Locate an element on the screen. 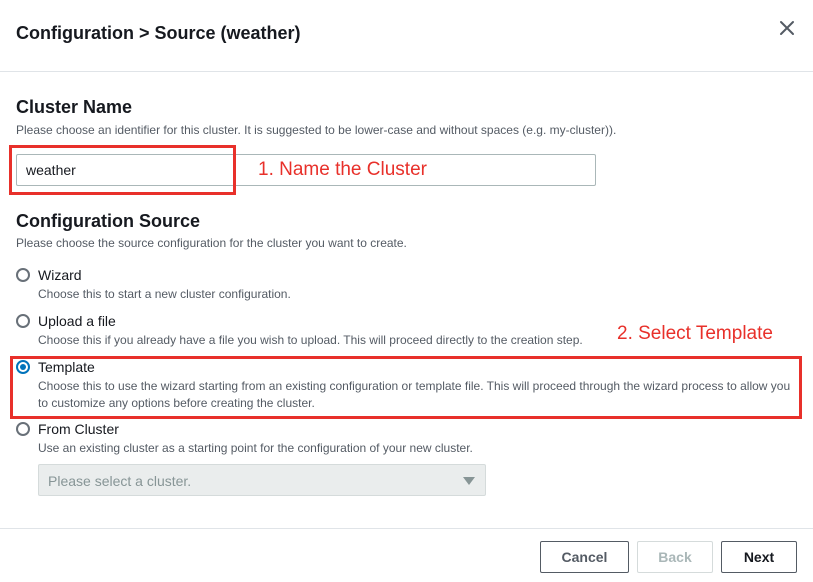 This screenshot has width=813, height=582. back-button: Back is located at coordinates (675, 557).